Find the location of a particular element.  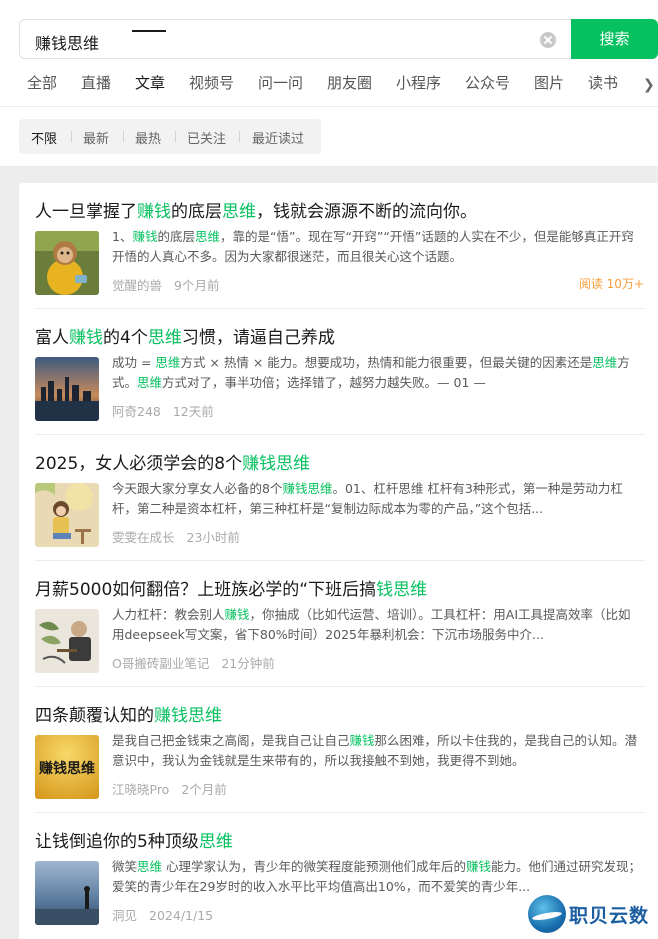

result-meta: 洞见 2024/1/15 is located at coordinates (162, 914).